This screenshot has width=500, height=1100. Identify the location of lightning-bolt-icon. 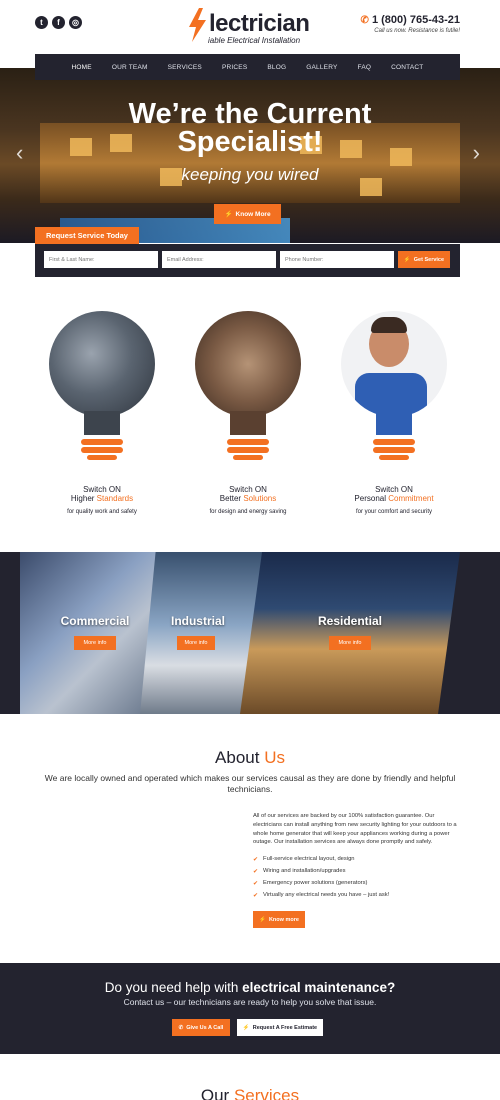
(197, 25).